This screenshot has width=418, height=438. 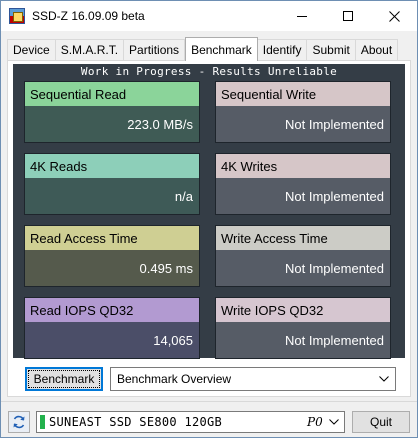 I want to click on sequential-write-card: Sequential Write Not Implemented, so click(x=303, y=112).